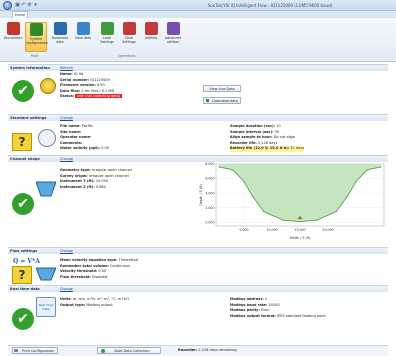 The image size is (396, 356). Describe the element at coordinates (16, 350) in the screenshot. I see `printer-icon` at that location.